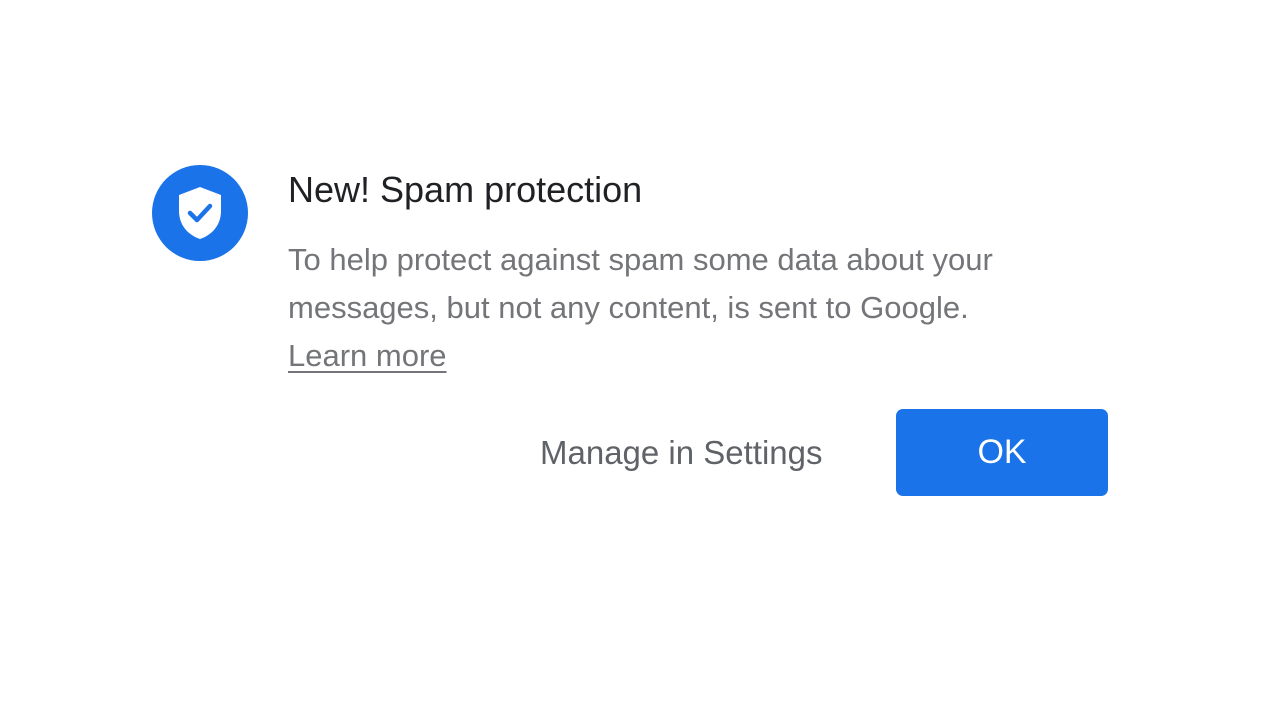 This screenshot has height=720, width=1280. What do you see at coordinates (367, 356) in the screenshot?
I see `learn-more-link: Learn more` at bounding box center [367, 356].